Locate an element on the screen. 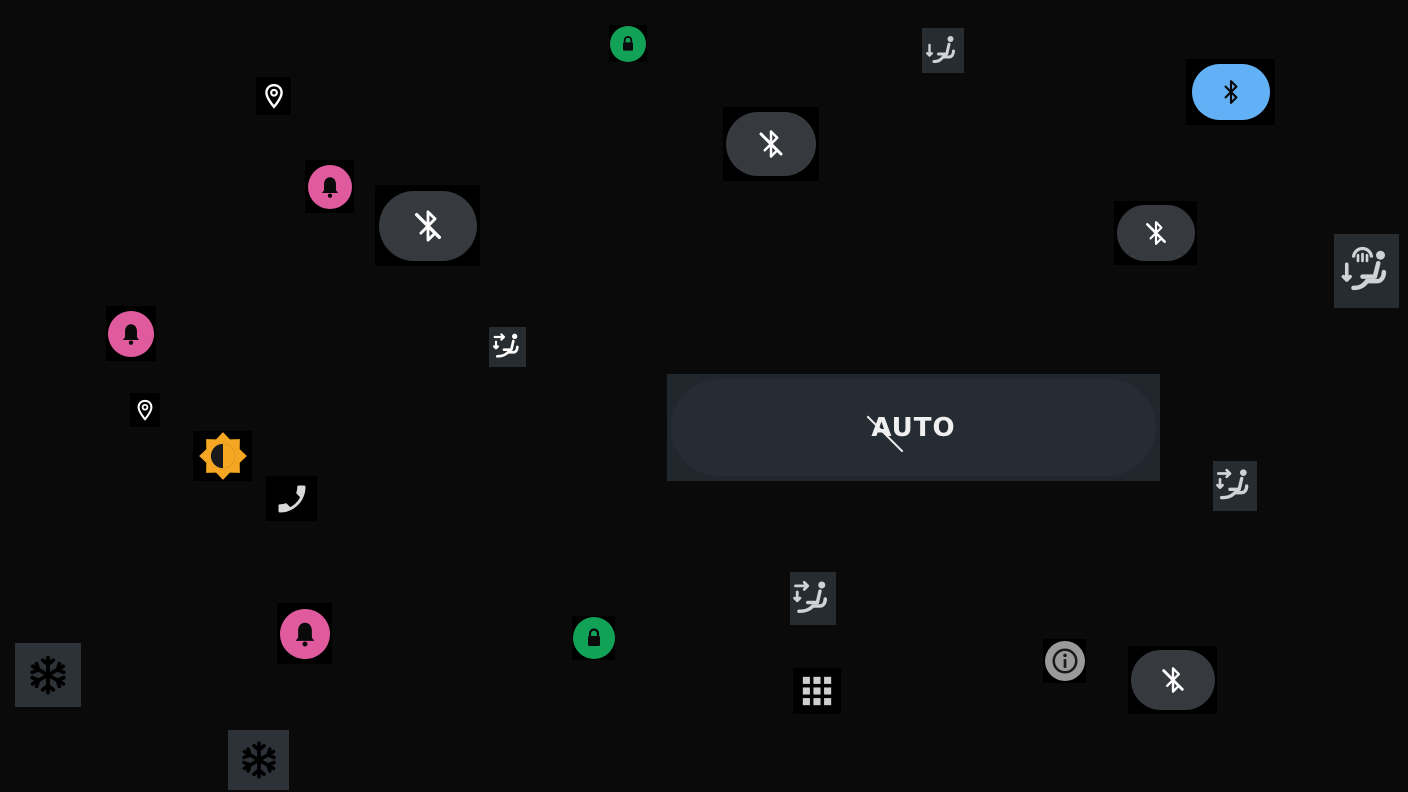 The image size is (1408, 792). phone-icon is located at coordinates (292, 499).